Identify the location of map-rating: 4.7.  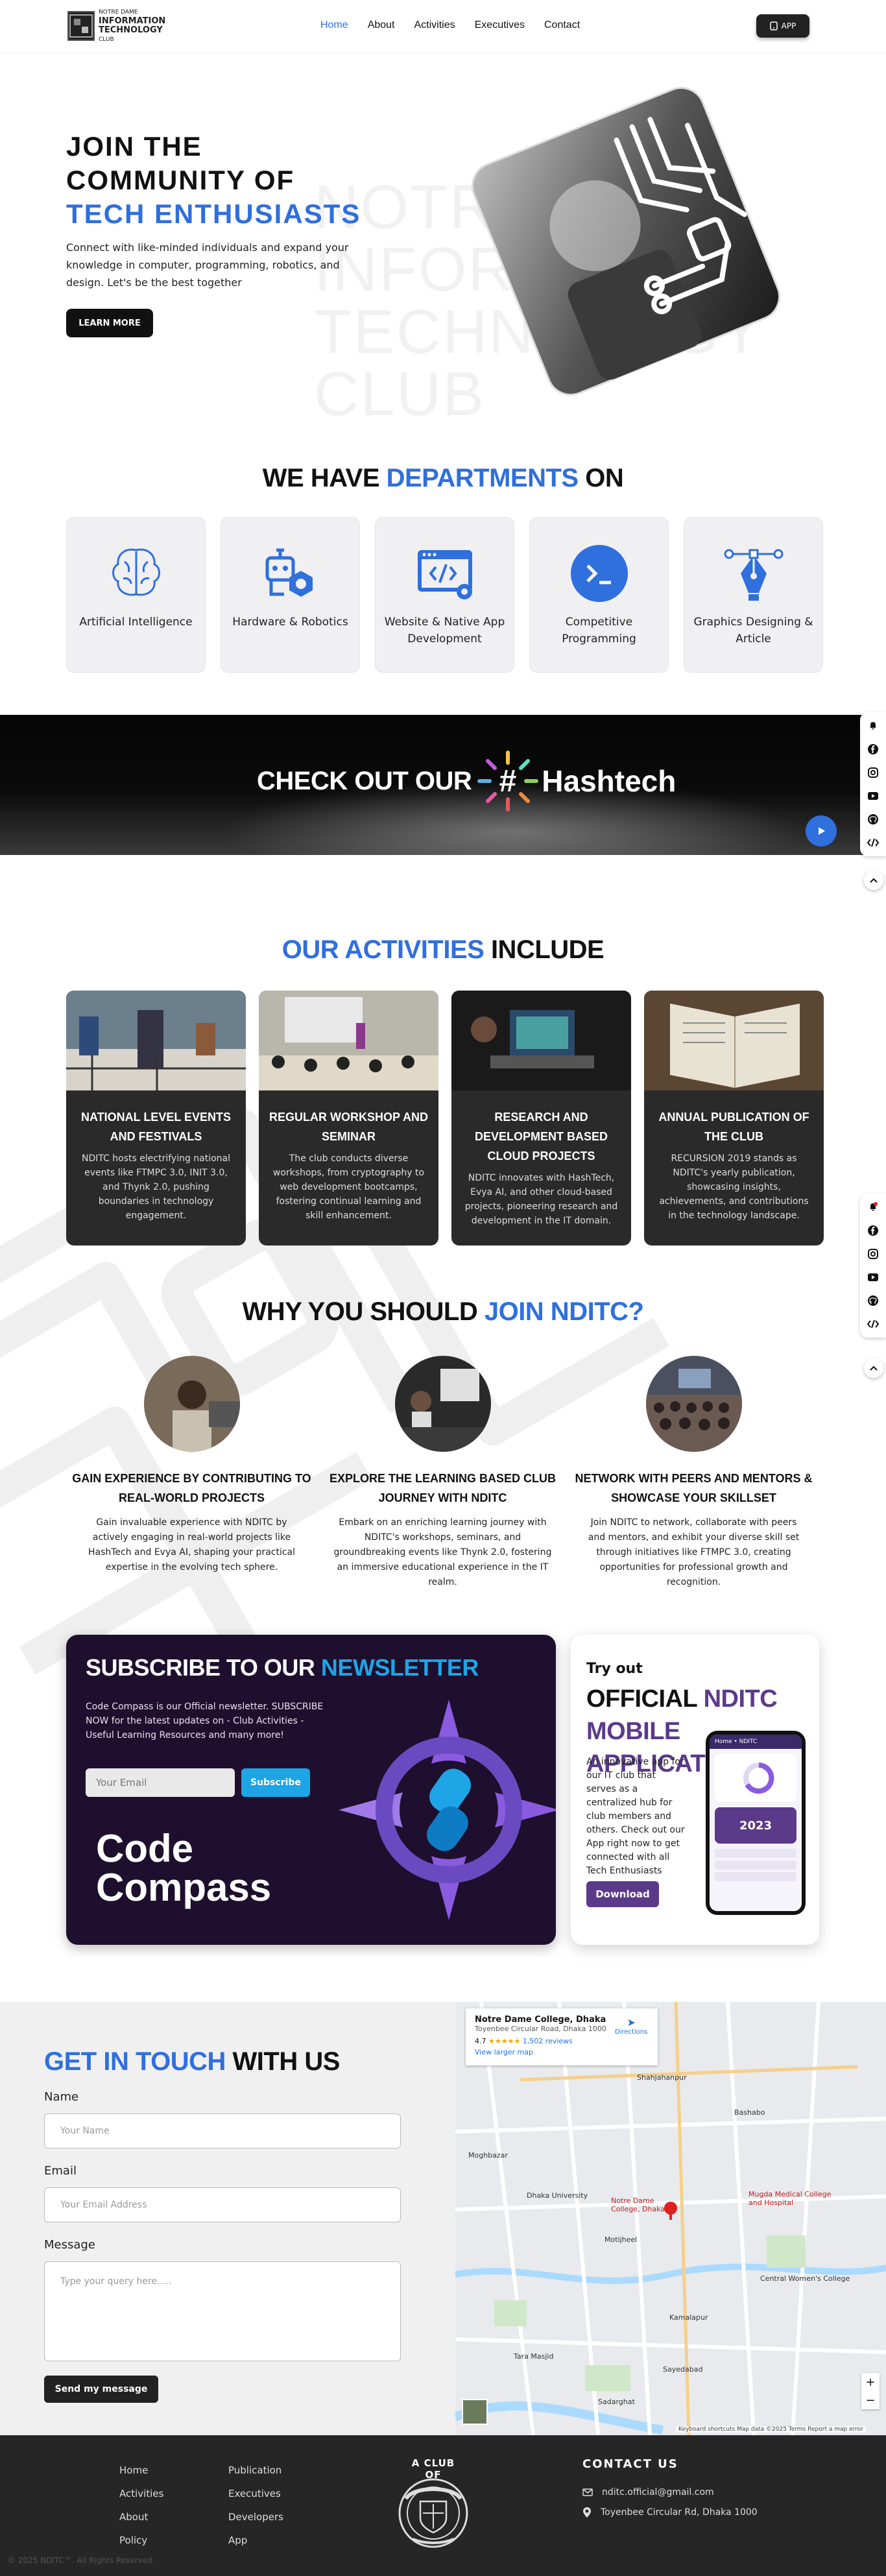
(480, 2041).